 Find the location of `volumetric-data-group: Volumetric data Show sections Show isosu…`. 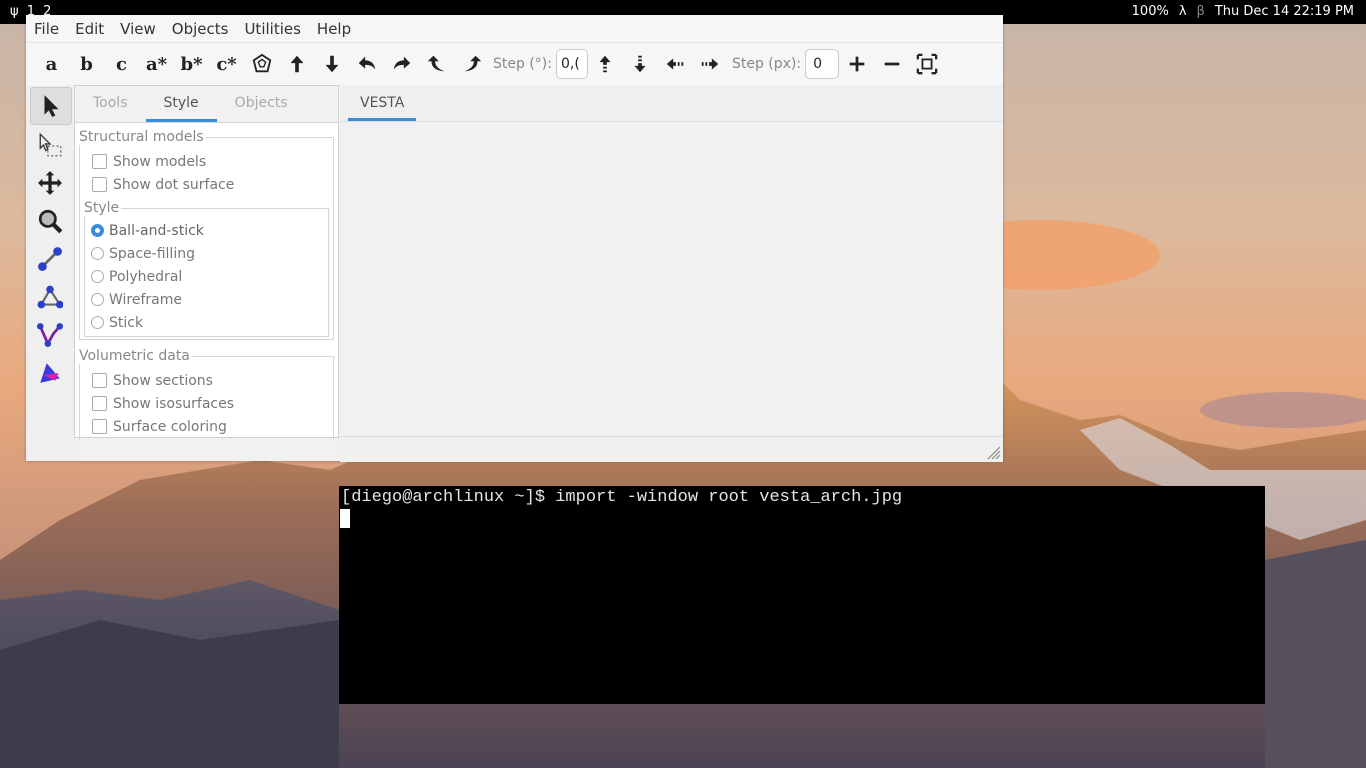

volumetric-data-group: Volumetric data Show sections Show isosu… is located at coordinates (206, 394).